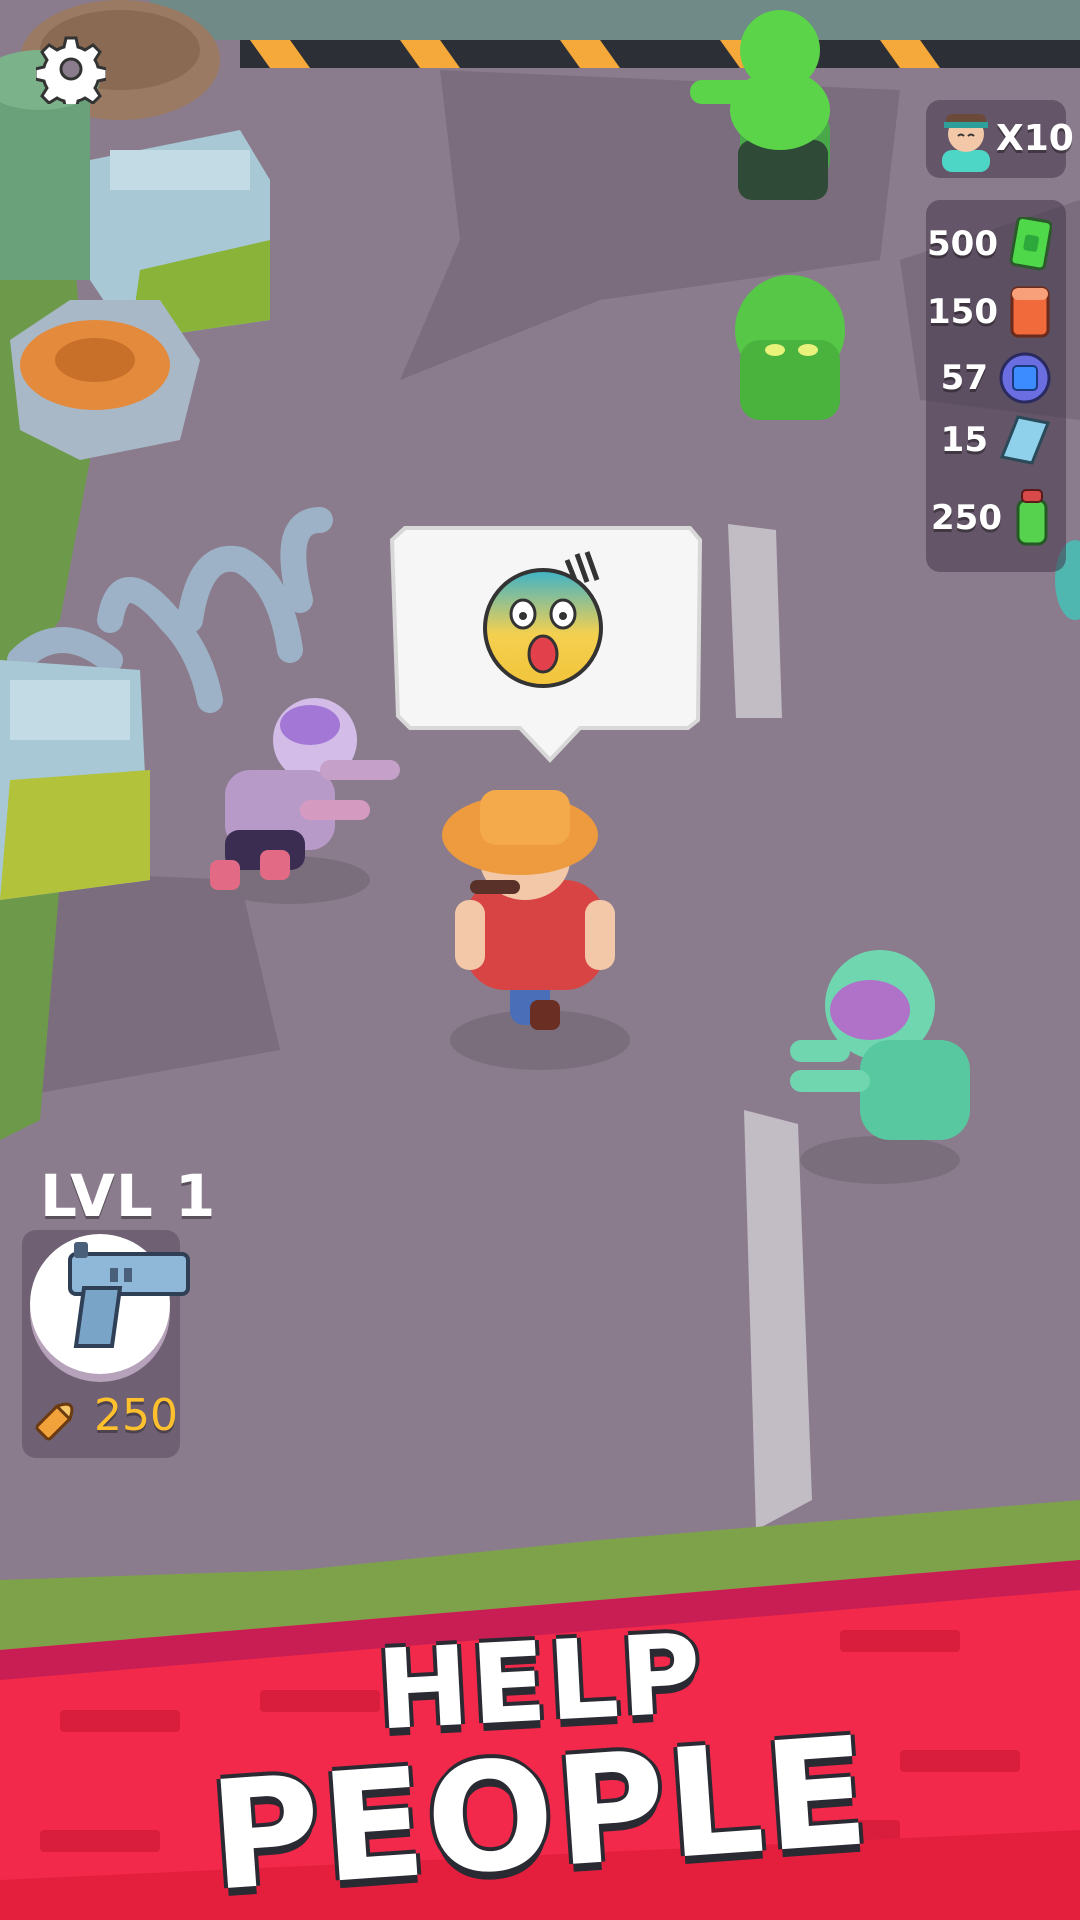 Image resolution: width=1080 pixels, height=1920 pixels. What do you see at coordinates (129, 1295) in the screenshot?
I see `pistol-icon` at bounding box center [129, 1295].